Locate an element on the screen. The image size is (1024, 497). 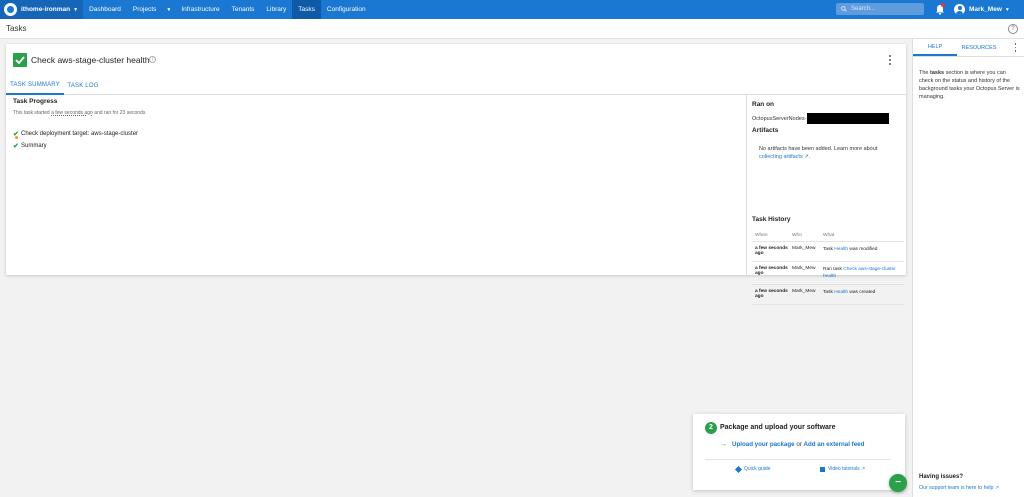
octopus-logo-icon is located at coordinates (10, 9).